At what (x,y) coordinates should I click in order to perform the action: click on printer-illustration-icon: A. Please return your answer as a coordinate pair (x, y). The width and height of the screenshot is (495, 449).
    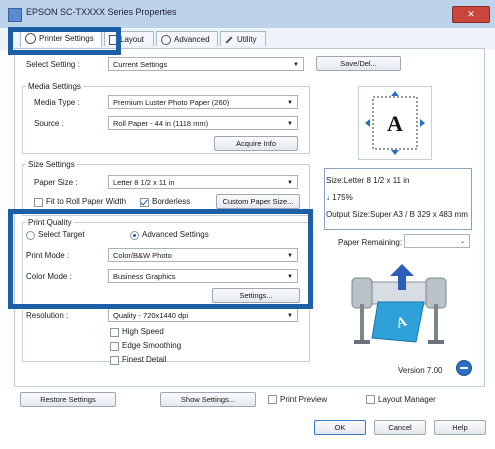
    Looking at the image, I should click on (399, 304).